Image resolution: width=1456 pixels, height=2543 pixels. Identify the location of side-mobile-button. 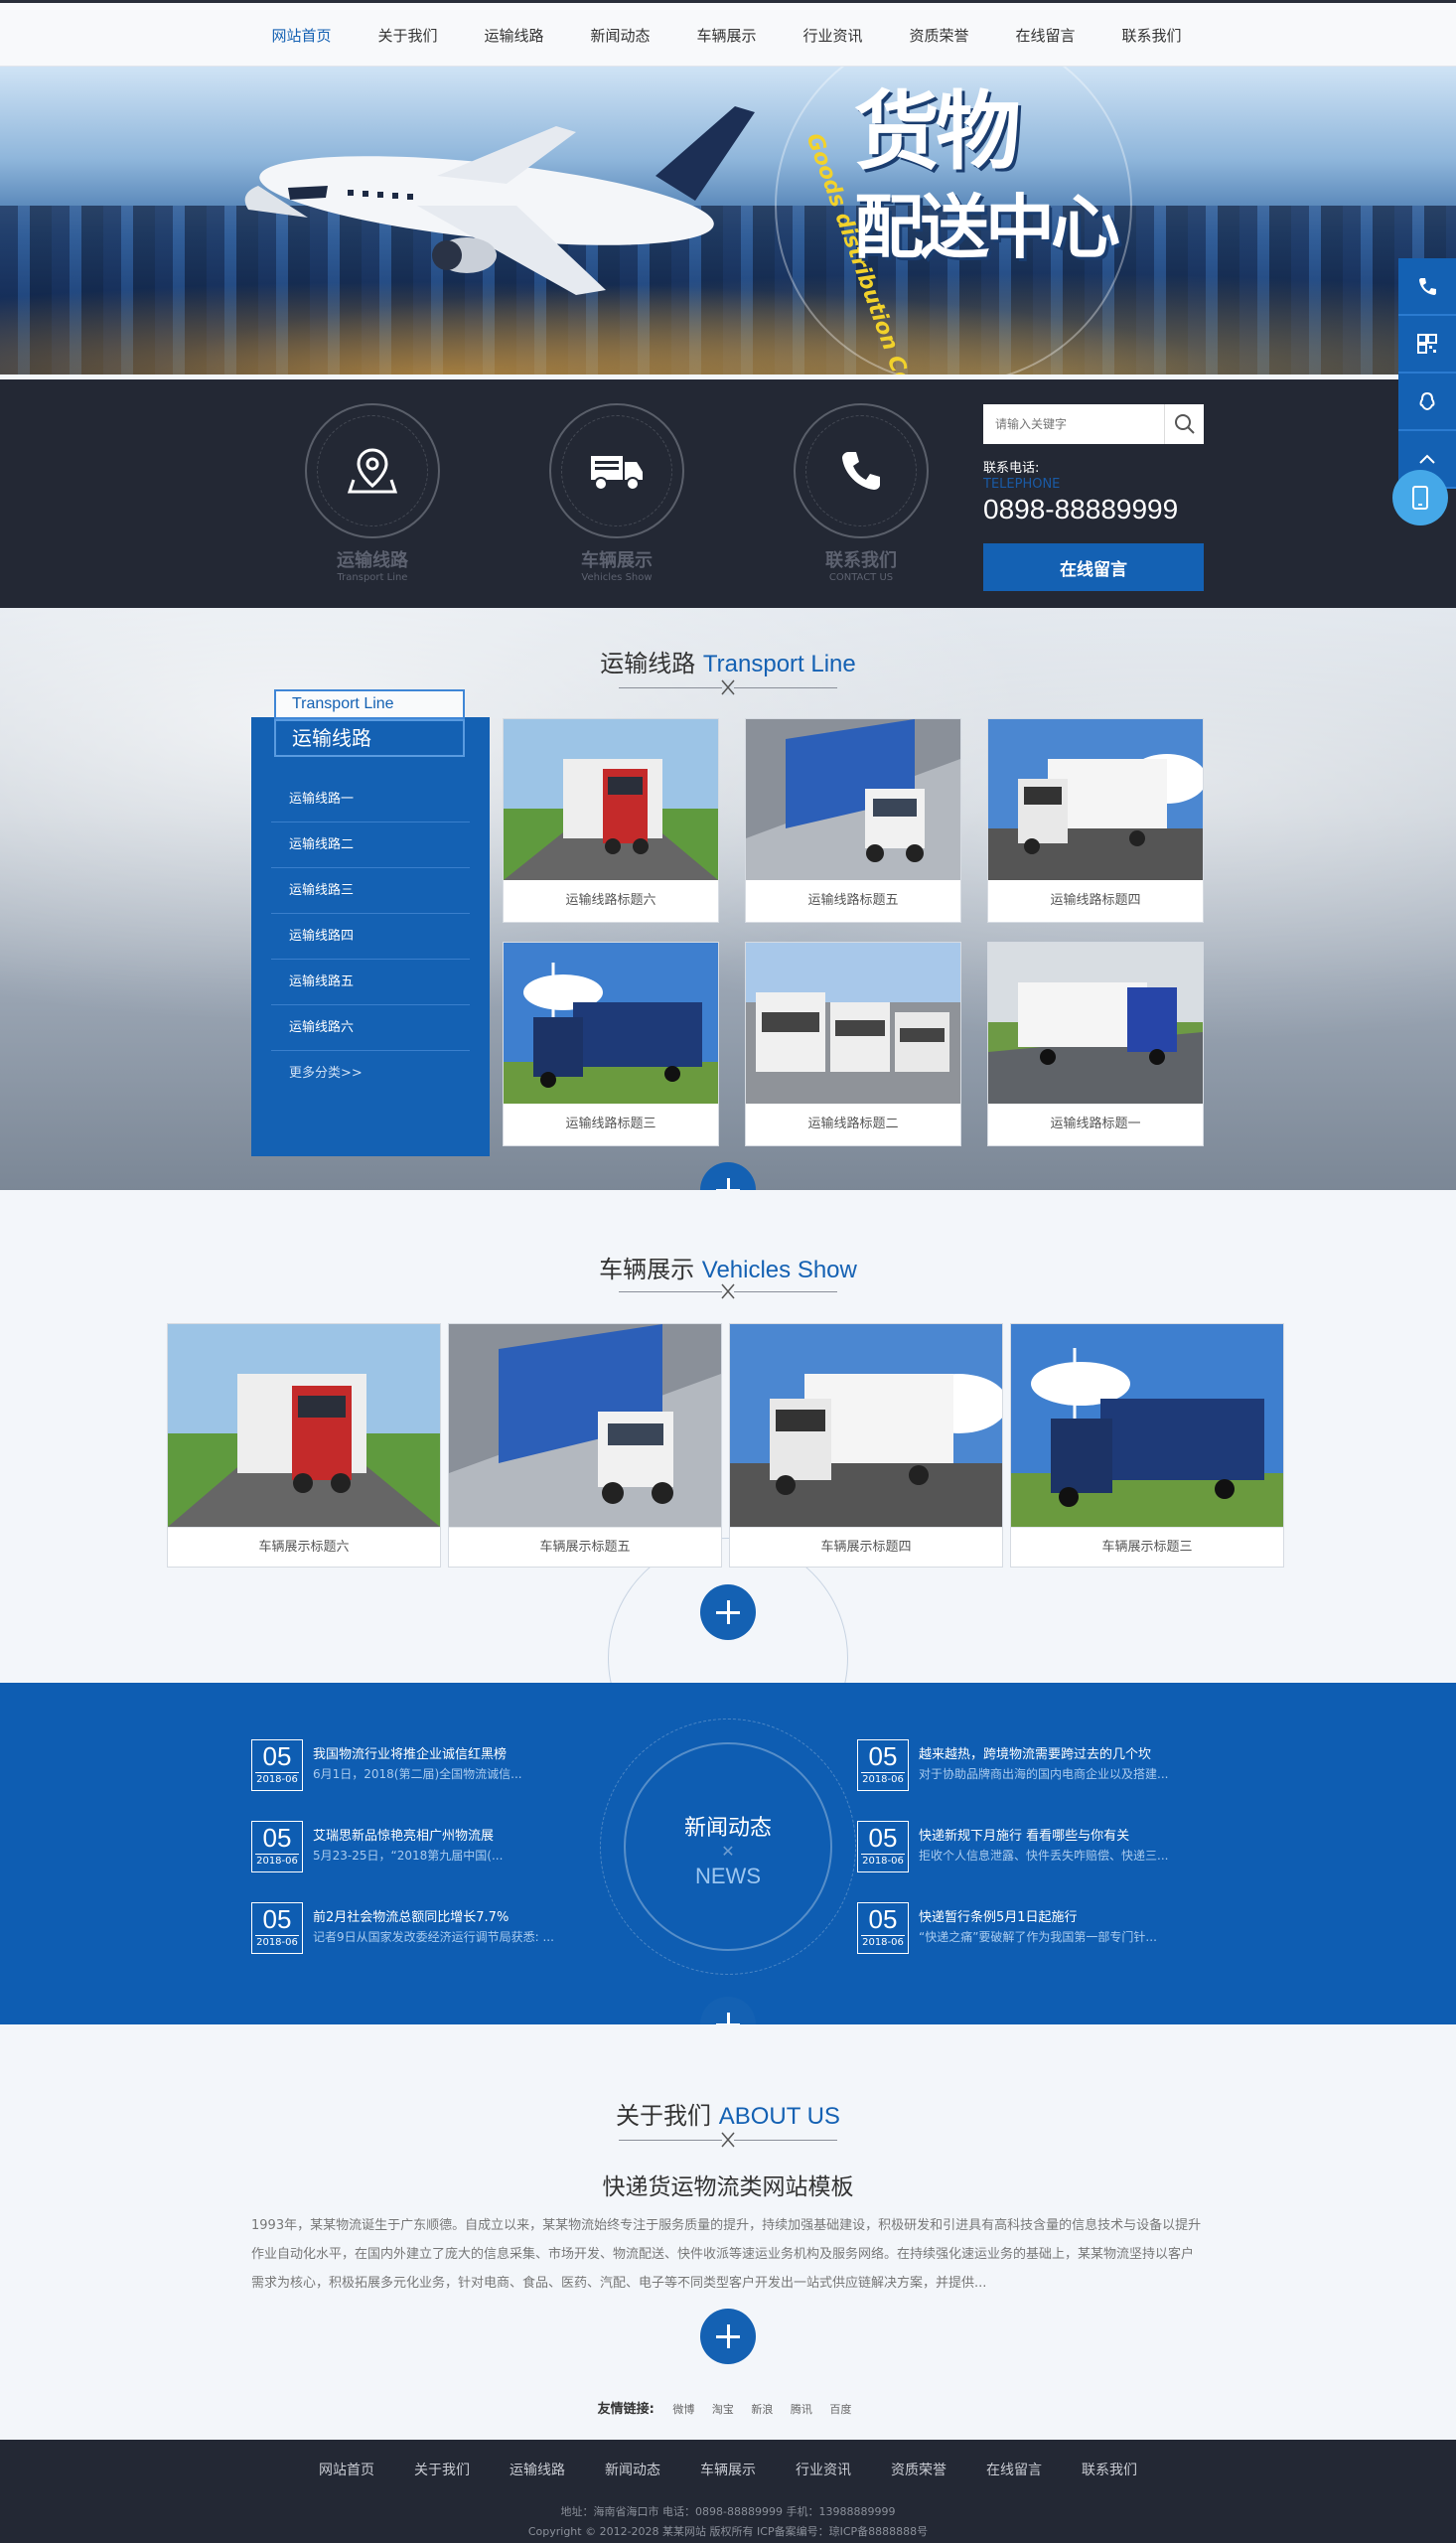
(1420, 497).